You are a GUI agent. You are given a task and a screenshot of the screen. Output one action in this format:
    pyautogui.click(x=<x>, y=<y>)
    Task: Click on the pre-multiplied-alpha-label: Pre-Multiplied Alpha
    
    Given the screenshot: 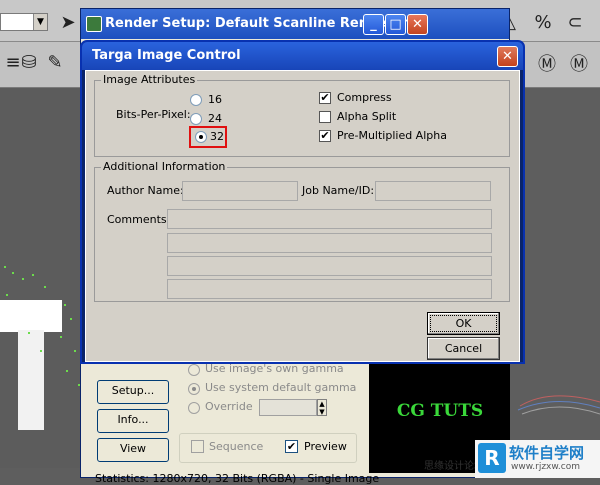 What is the action you would take?
    pyautogui.click(x=392, y=135)
    